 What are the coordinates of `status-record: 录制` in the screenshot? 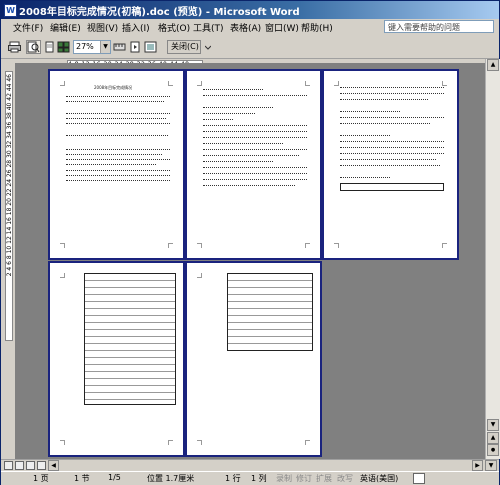 It's located at (284, 478).